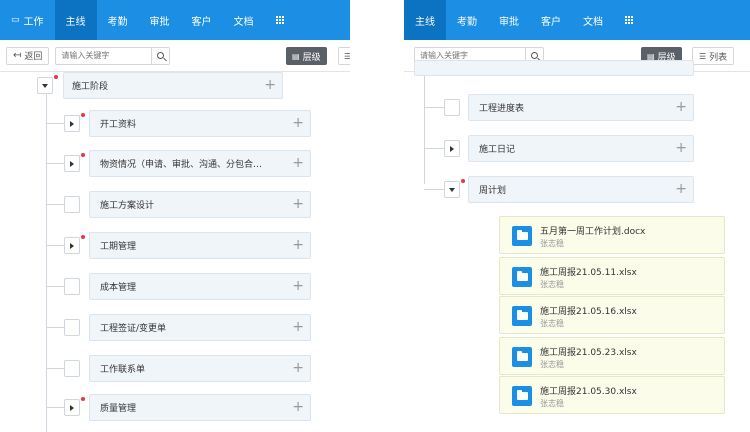  I want to click on view-list-button: ☰ 列表, so click(713, 56).